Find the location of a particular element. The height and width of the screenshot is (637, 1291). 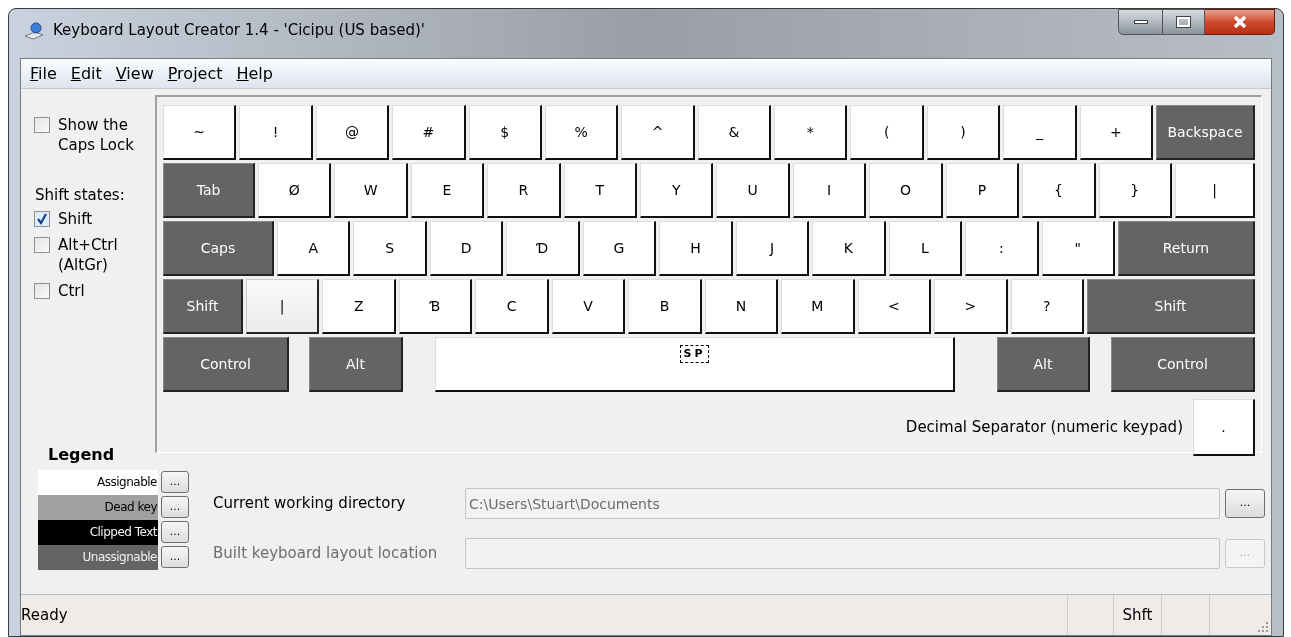

keyboard-key: < is located at coordinates (894, 306).